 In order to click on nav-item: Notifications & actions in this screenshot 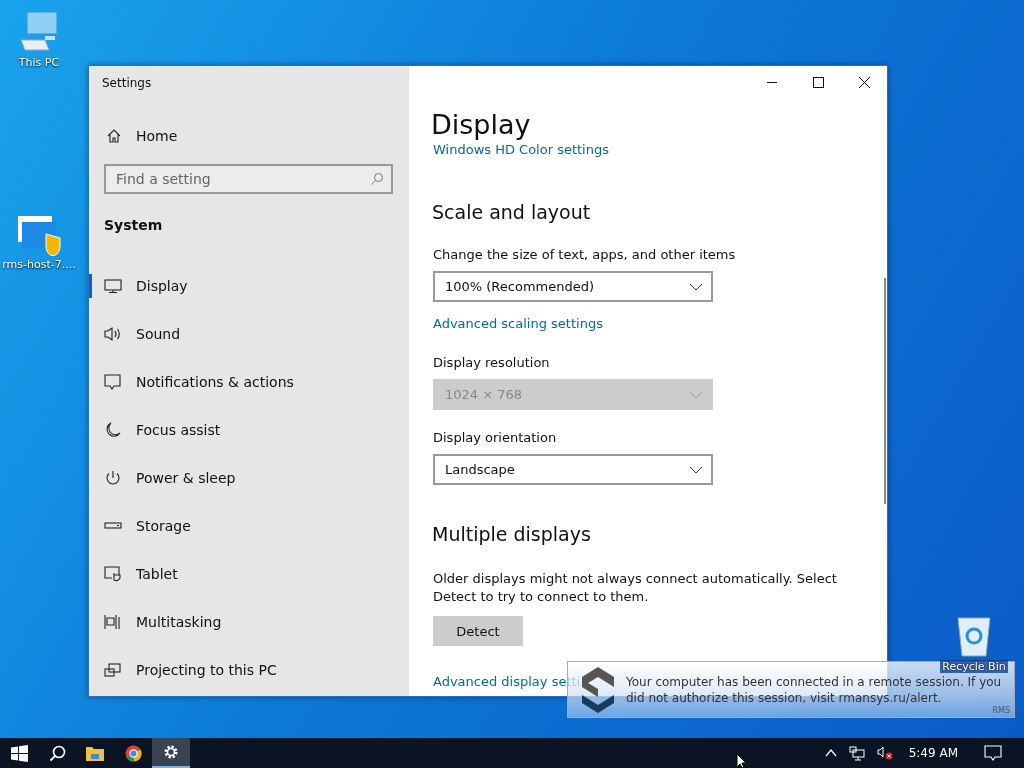, I will do `click(241, 382)`.